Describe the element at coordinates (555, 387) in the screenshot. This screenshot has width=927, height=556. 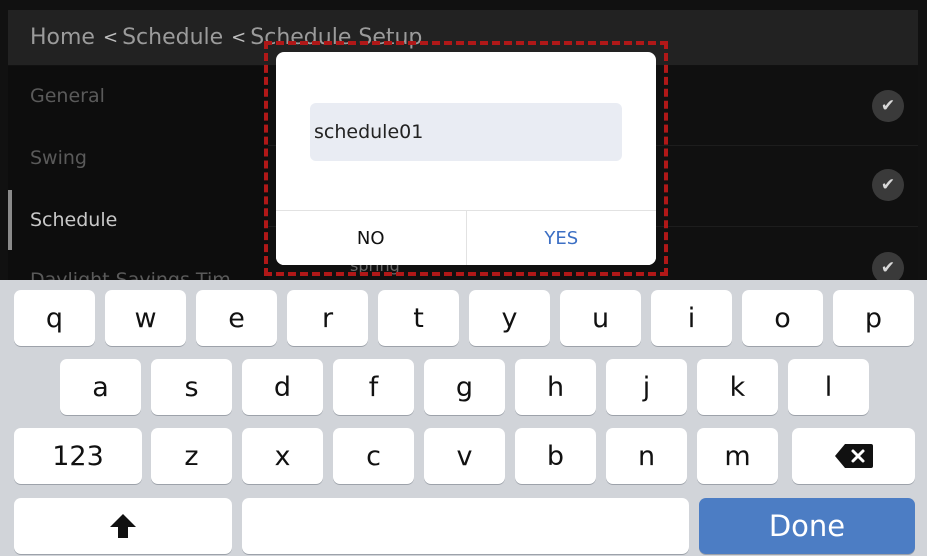
I see `key-h: h` at that location.